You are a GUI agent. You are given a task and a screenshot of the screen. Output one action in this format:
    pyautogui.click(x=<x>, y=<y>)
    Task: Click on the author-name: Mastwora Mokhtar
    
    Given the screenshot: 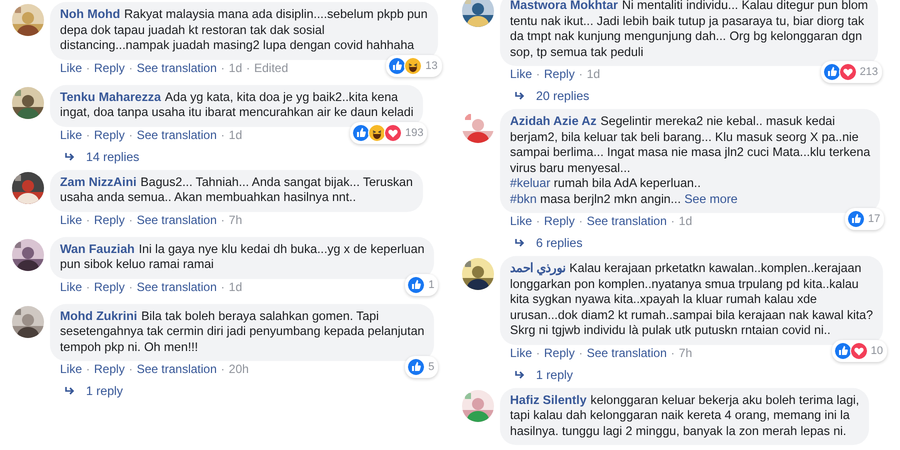 What is the action you would take?
    pyautogui.click(x=564, y=6)
    